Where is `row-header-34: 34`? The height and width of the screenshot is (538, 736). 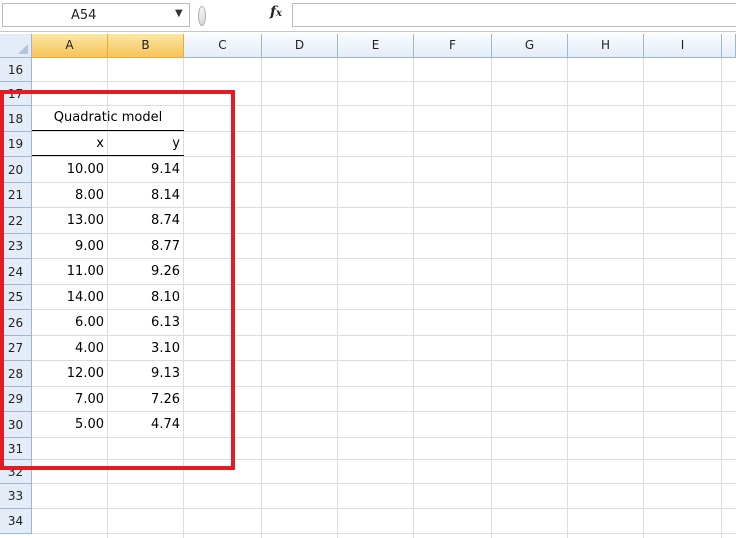 row-header-34: 34 is located at coordinates (16, 521).